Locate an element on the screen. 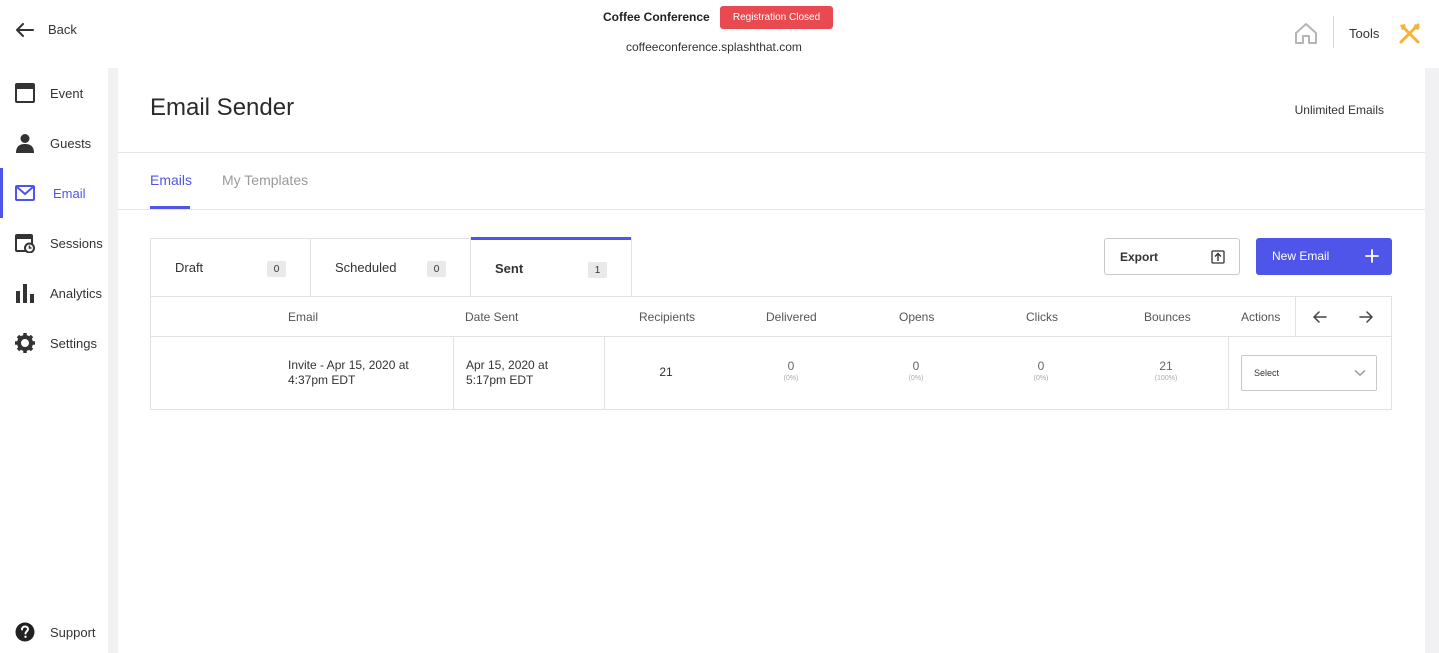 The width and height of the screenshot is (1439, 653). chevron-down-icon is located at coordinates (1360, 373).